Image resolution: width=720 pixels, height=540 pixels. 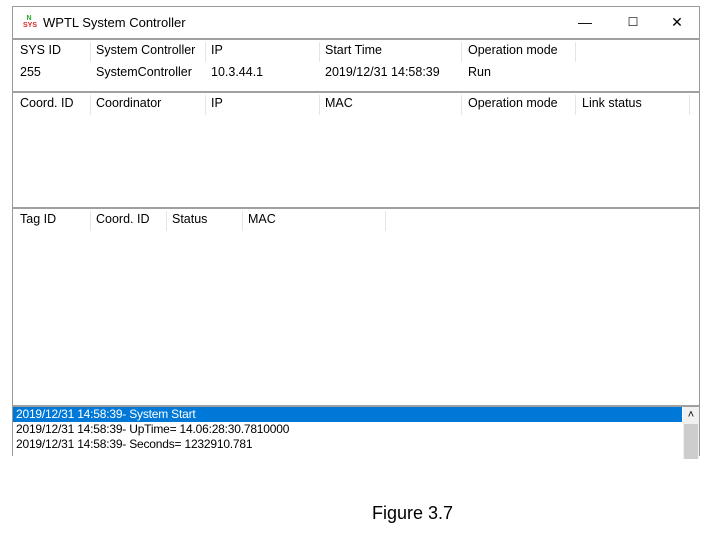 I want to click on figure-caption: Figure 3.7, so click(x=413, y=513).